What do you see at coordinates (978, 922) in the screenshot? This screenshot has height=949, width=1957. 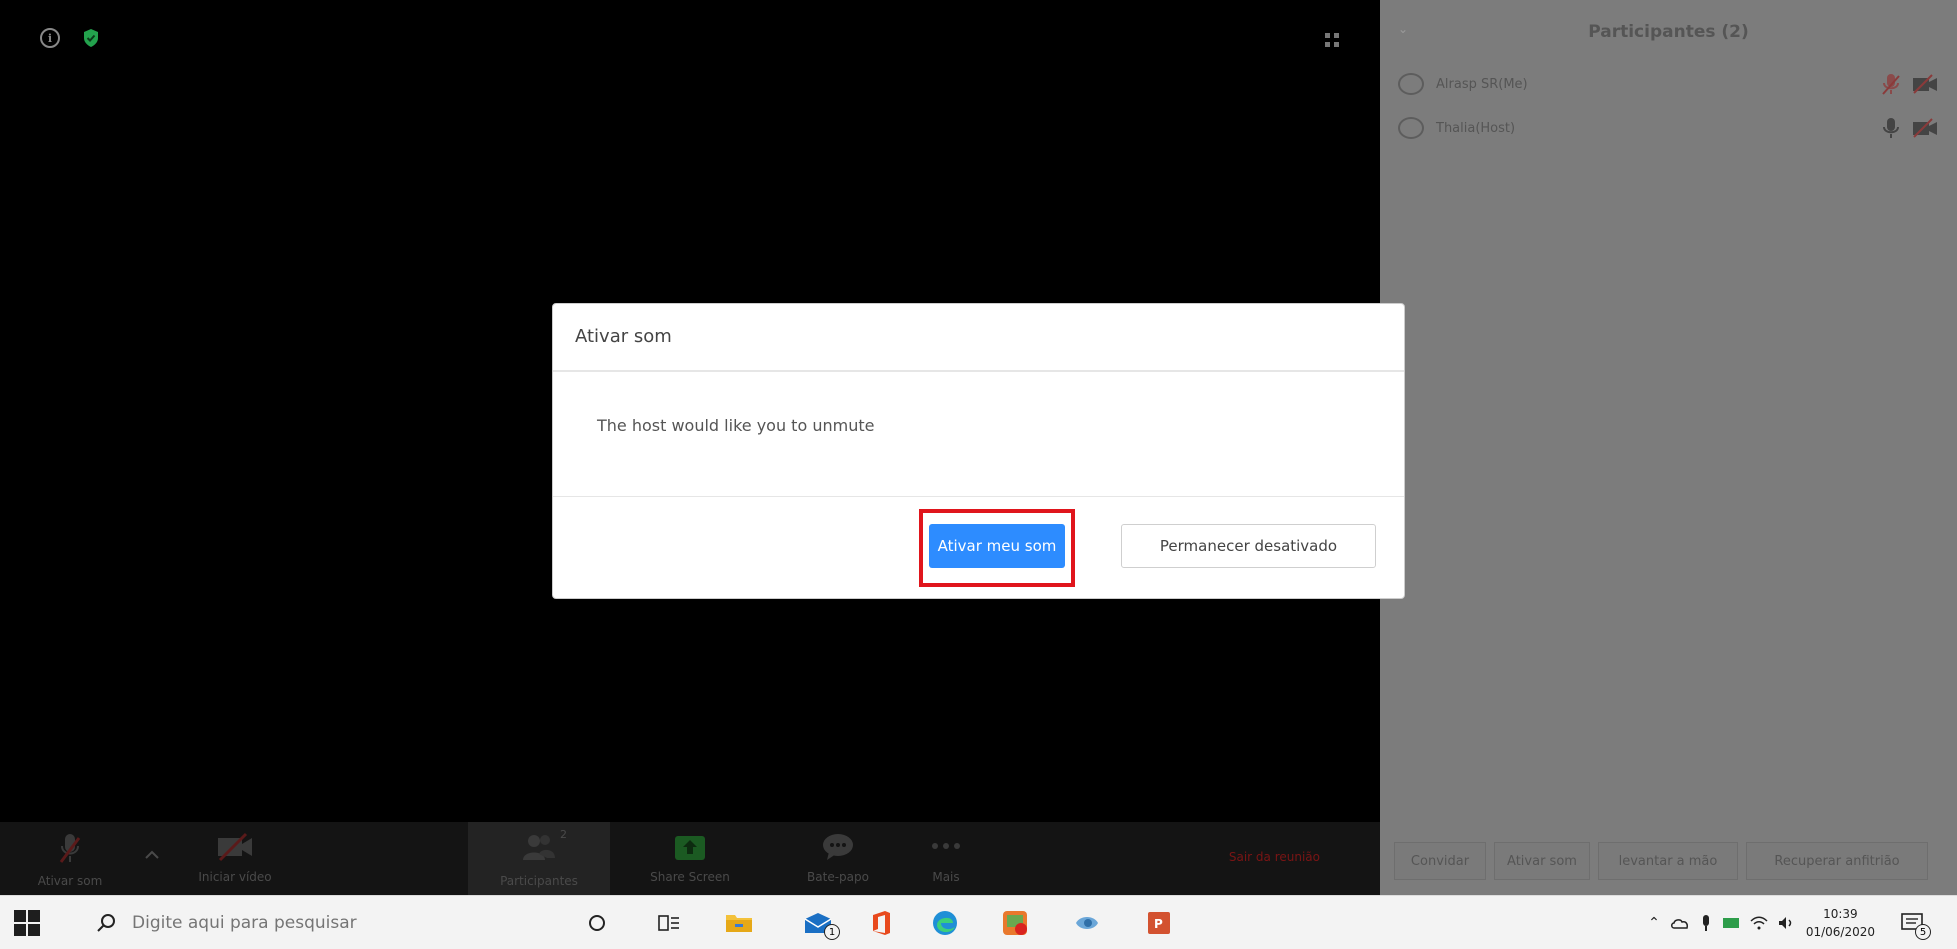 I see `windows-taskbar: 1 P ⌃ 10:39 01/06/2020 5` at bounding box center [978, 922].